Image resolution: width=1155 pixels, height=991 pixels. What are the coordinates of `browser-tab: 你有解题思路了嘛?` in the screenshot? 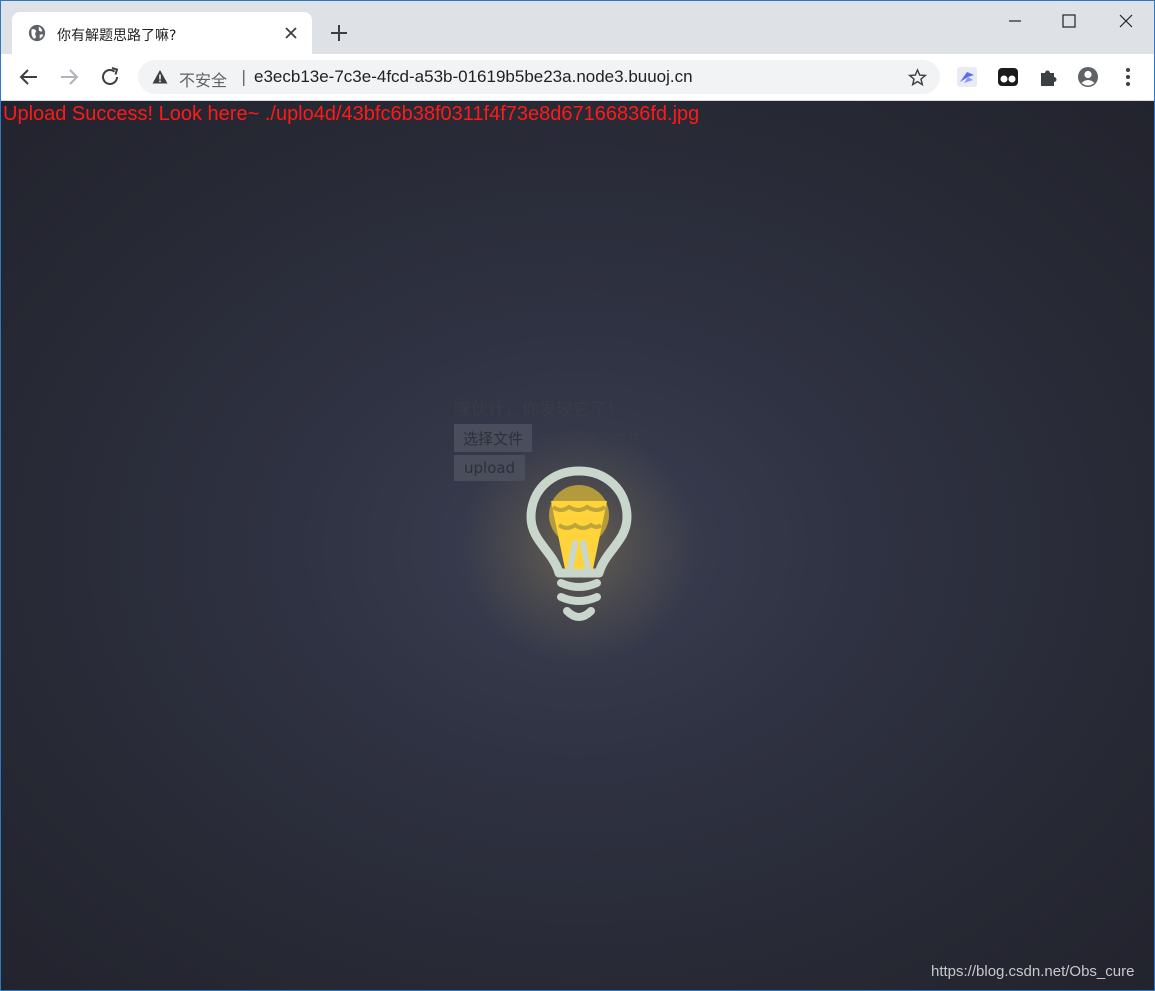 It's located at (162, 33).